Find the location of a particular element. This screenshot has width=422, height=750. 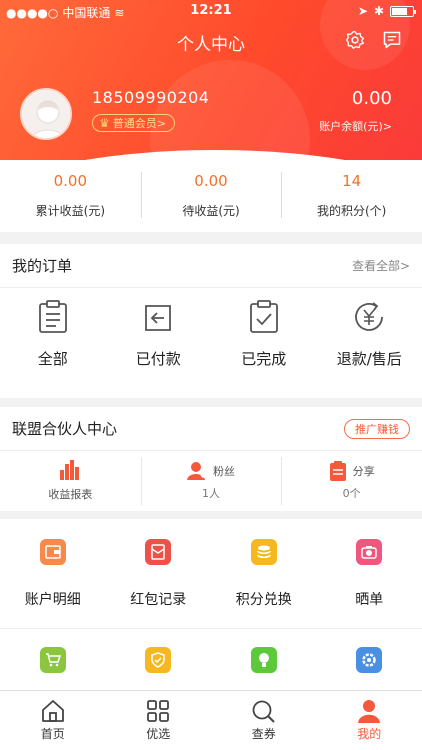

red-packet-icon is located at coordinates (158, 552).